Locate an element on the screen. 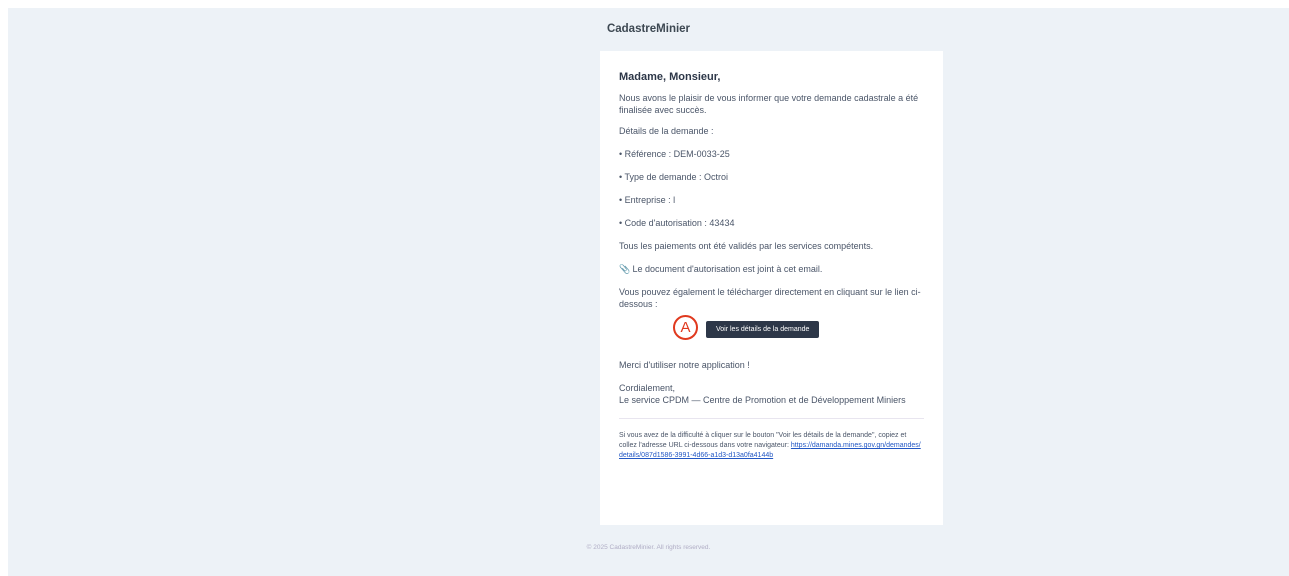 This screenshot has width=1289, height=576. greeting: Madame, Monsieur, is located at coordinates (670, 77).